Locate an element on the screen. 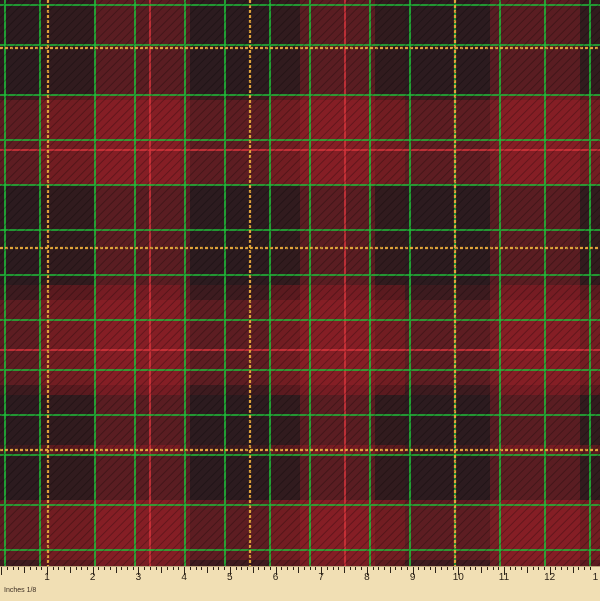  ruler-number: 8 is located at coordinates (367, 577).